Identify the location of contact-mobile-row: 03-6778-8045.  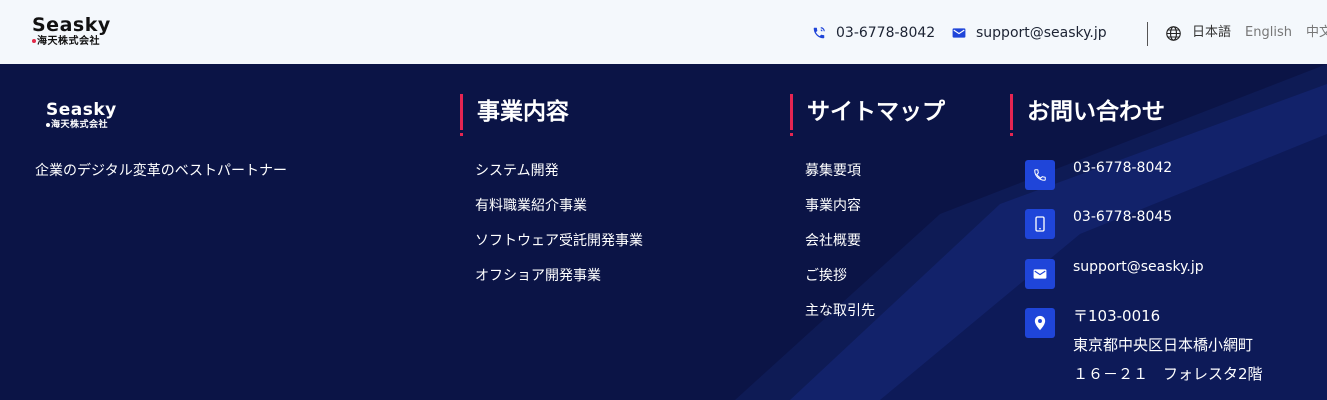
(1098, 224).